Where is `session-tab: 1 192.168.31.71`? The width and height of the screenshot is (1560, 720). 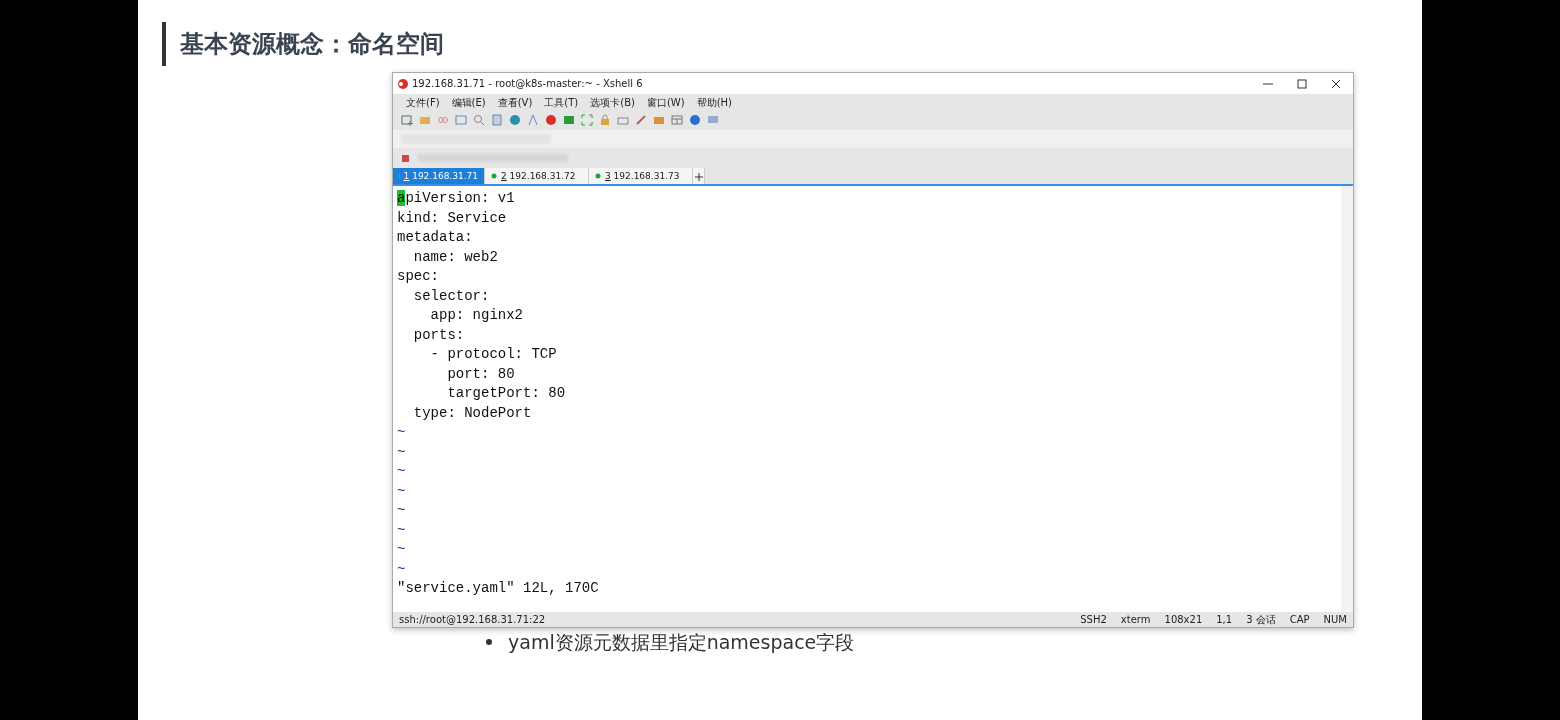 session-tab: 1 192.168.31.71 is located at coordinates (439, 176).